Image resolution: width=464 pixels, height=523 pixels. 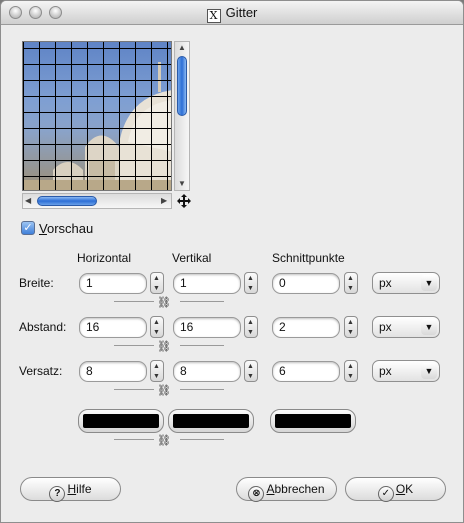 I want to click on offset-unit-select: px ▼, so click(x=406, y=371).